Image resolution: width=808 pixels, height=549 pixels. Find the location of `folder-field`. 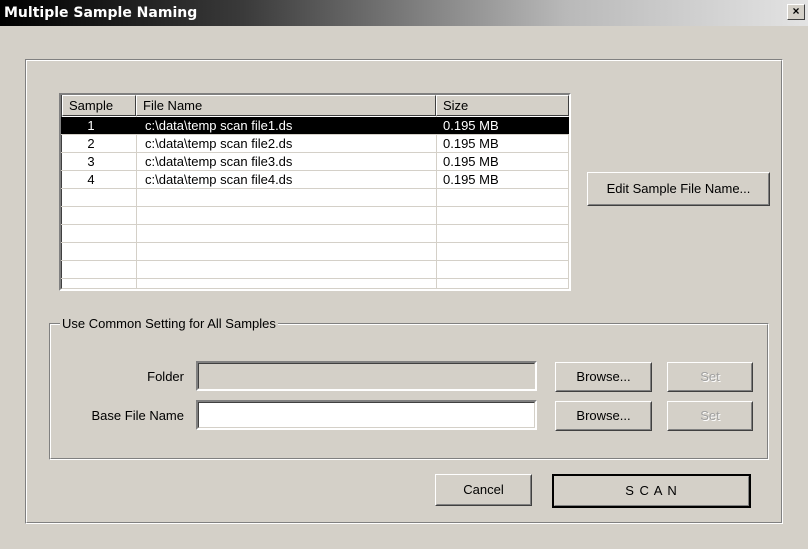

folder-field is located at coordinates (366, 376).